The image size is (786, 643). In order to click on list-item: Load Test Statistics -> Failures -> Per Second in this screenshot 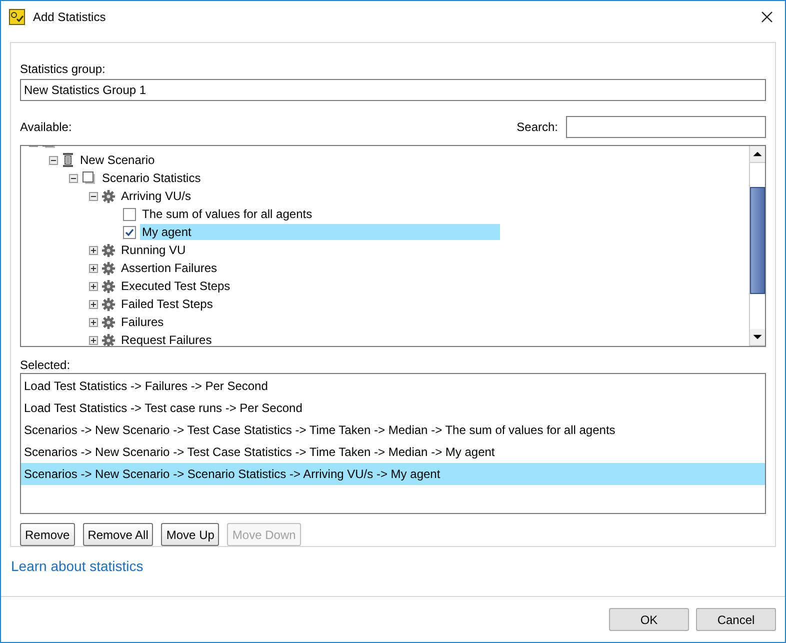, I will do `click(393, 386)`.